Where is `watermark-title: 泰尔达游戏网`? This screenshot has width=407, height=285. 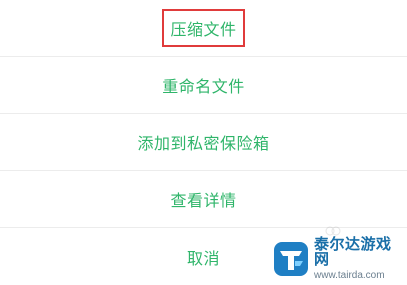
watermark-title: 泰尔达游戏网 is located at coordinates (353, 251).